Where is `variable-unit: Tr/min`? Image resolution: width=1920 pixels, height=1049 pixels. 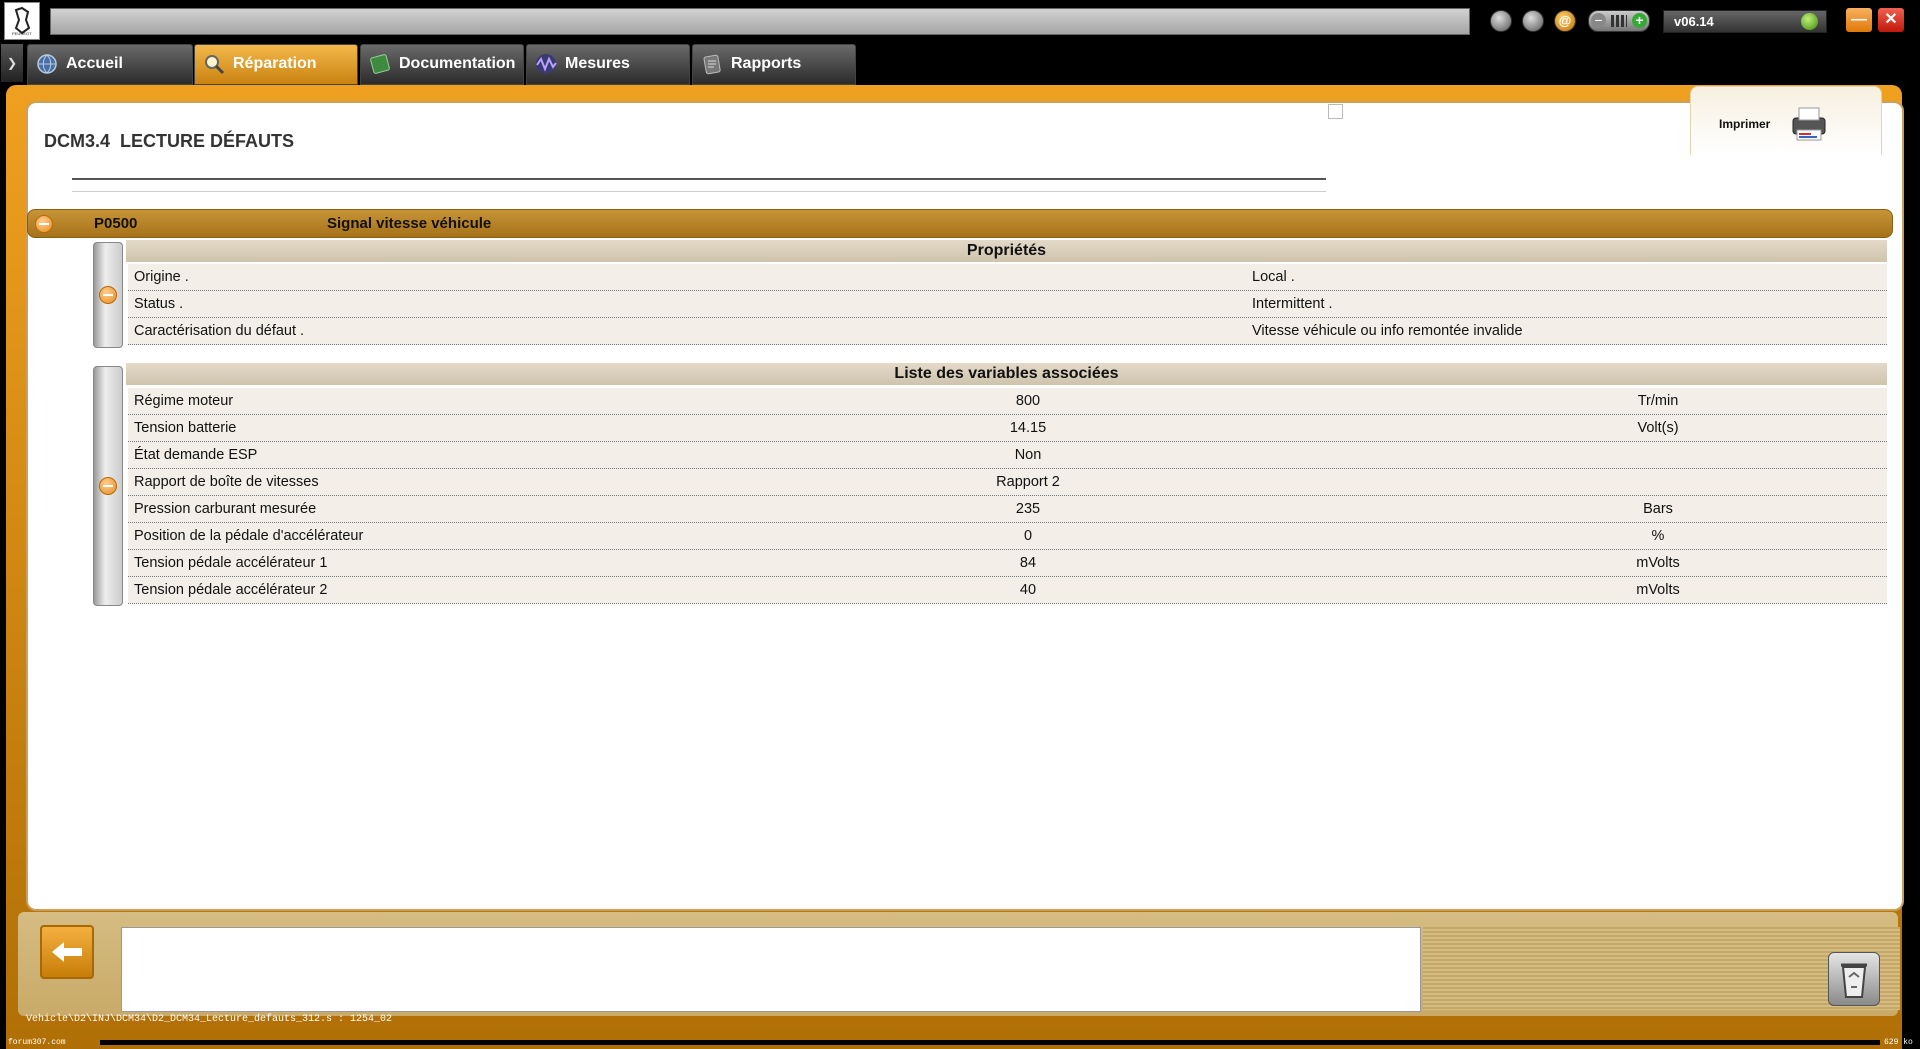
variable-unit: Tr/min is located at coordinates (1658, 401).